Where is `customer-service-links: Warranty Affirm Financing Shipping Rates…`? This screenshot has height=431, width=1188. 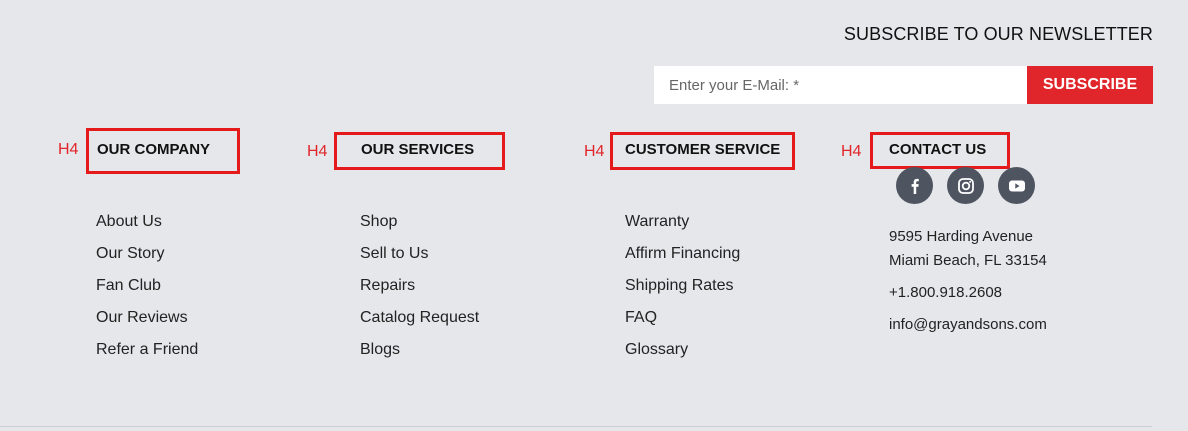 customer-service-links: Warranty Affirm Financing Shipping Rates… is located at coordinates (682, 286).